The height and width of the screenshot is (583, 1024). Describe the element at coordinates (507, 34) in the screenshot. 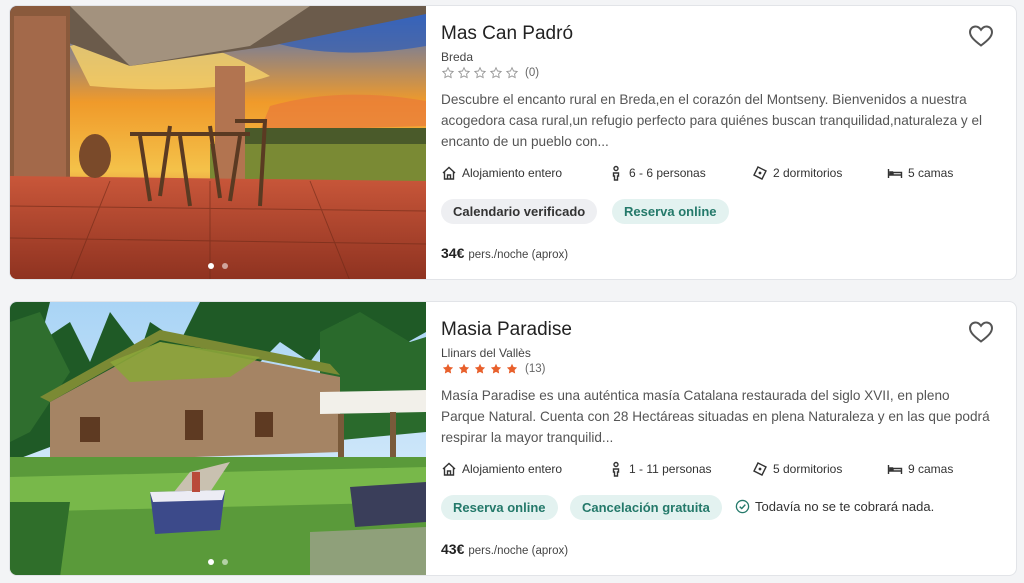

I see `listing-title: Mas Can Padró` at that location.